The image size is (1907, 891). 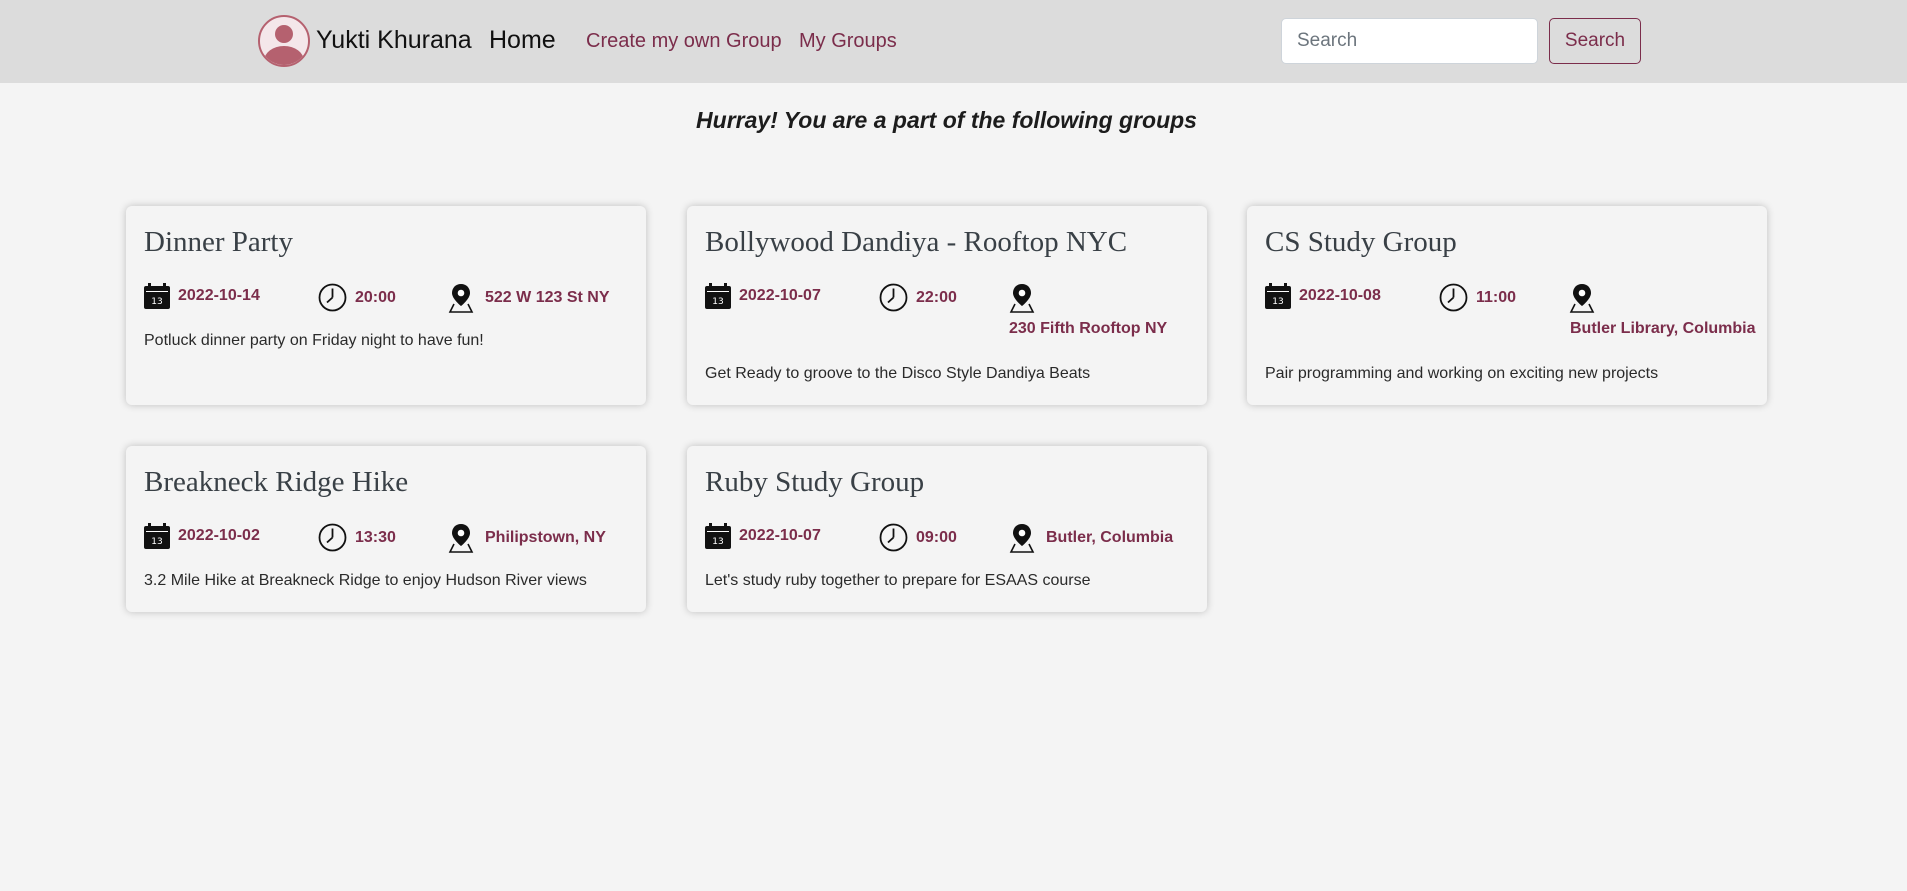 I want to click on date-text: 2022-10-02, so click(x=219, y=535).